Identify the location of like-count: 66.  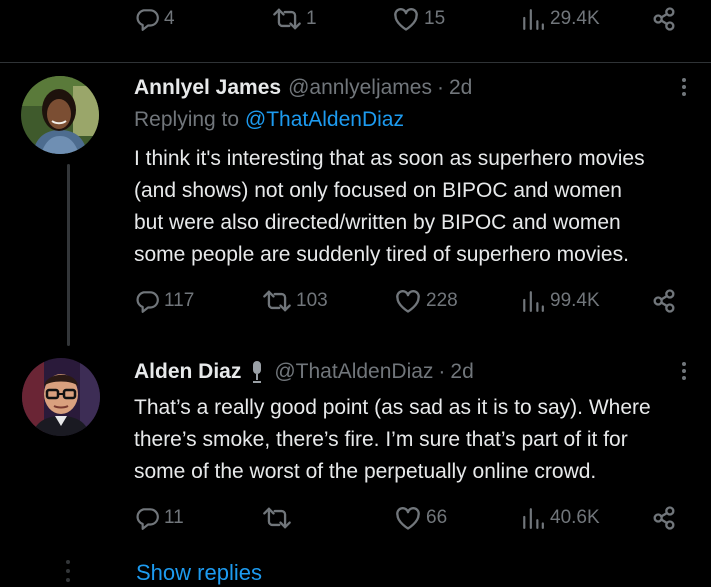
(437, 517).